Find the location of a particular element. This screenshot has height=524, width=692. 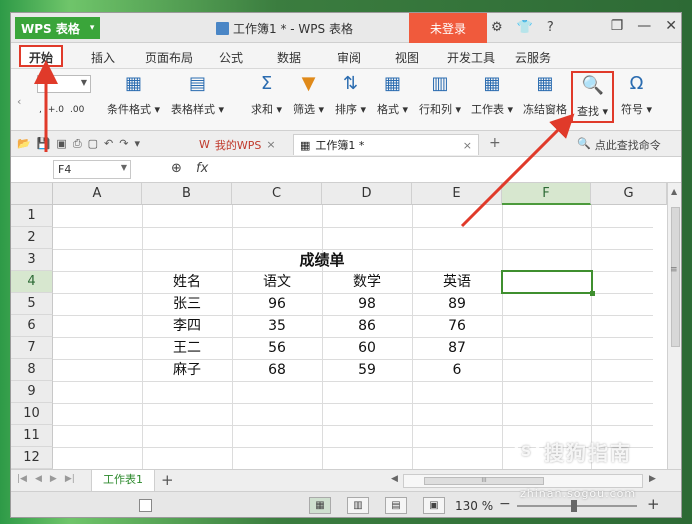

data-cell: 76 is located at coordinates (457, 326).